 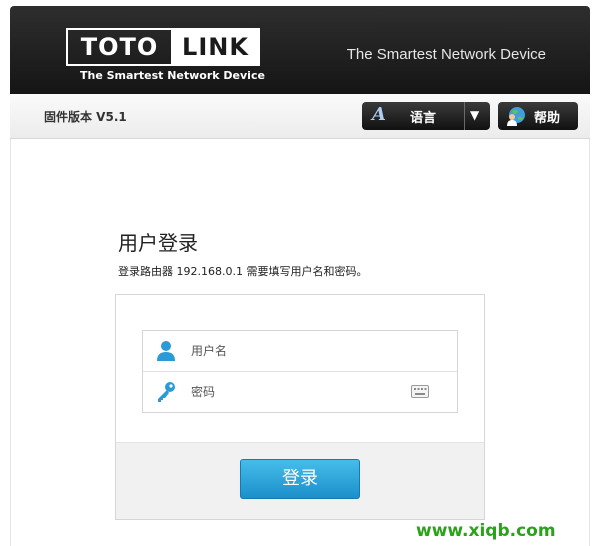 I want to click on logo-text-left: TOTO, so click(x=118, y=47).